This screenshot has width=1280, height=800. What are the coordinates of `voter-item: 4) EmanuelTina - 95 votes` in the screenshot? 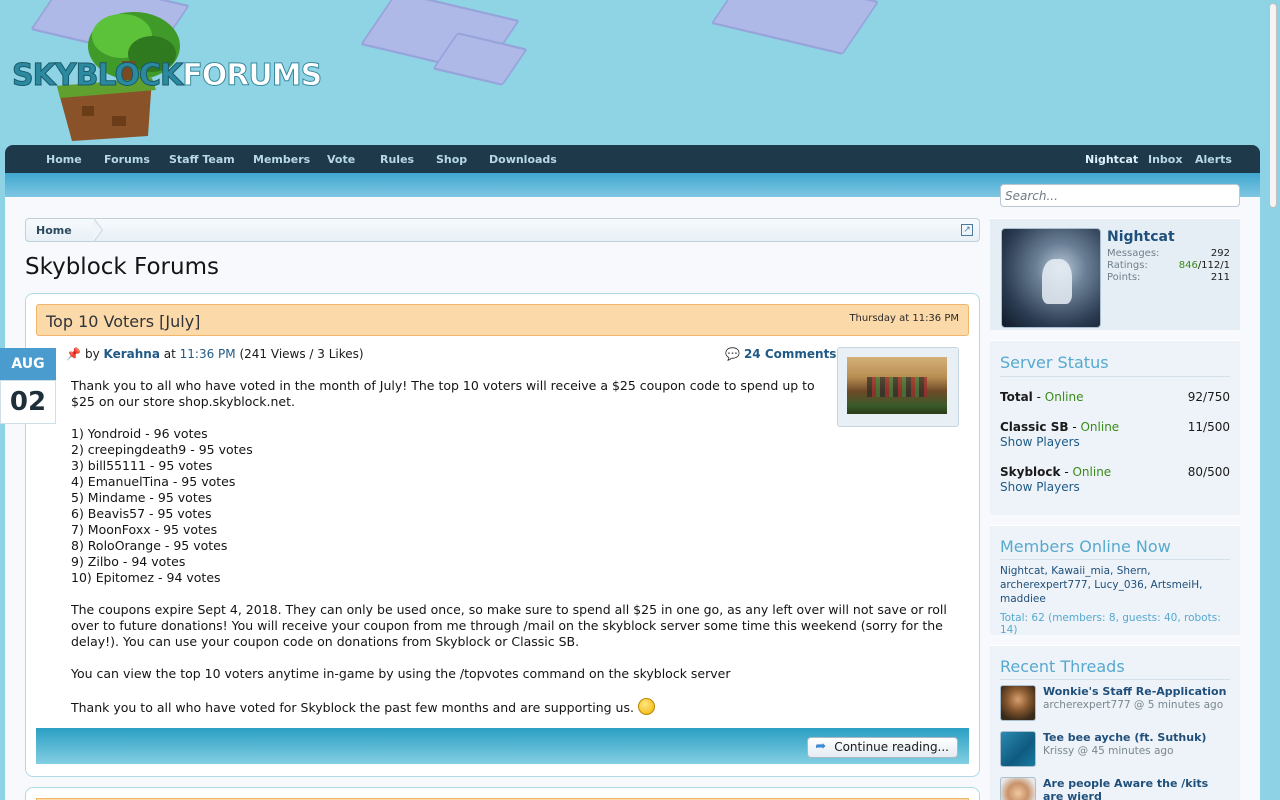 It's located at (153, 481).